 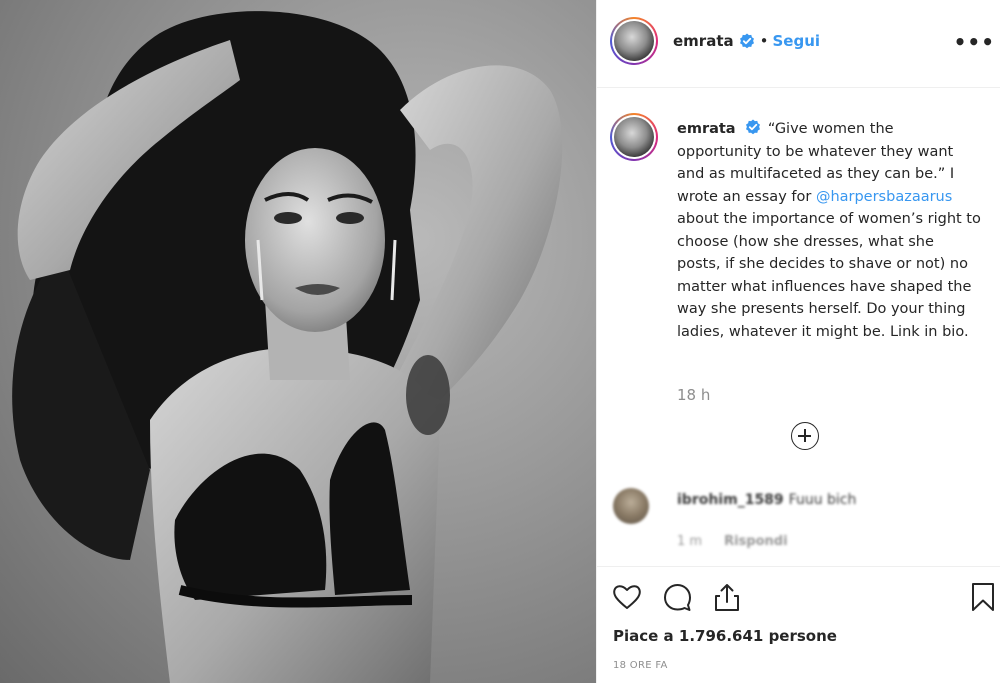 What do you see at coordinates (822, 500) in the screenshot?
I see `comment-body: Fuuu bich` at bounding box center [822, 500].